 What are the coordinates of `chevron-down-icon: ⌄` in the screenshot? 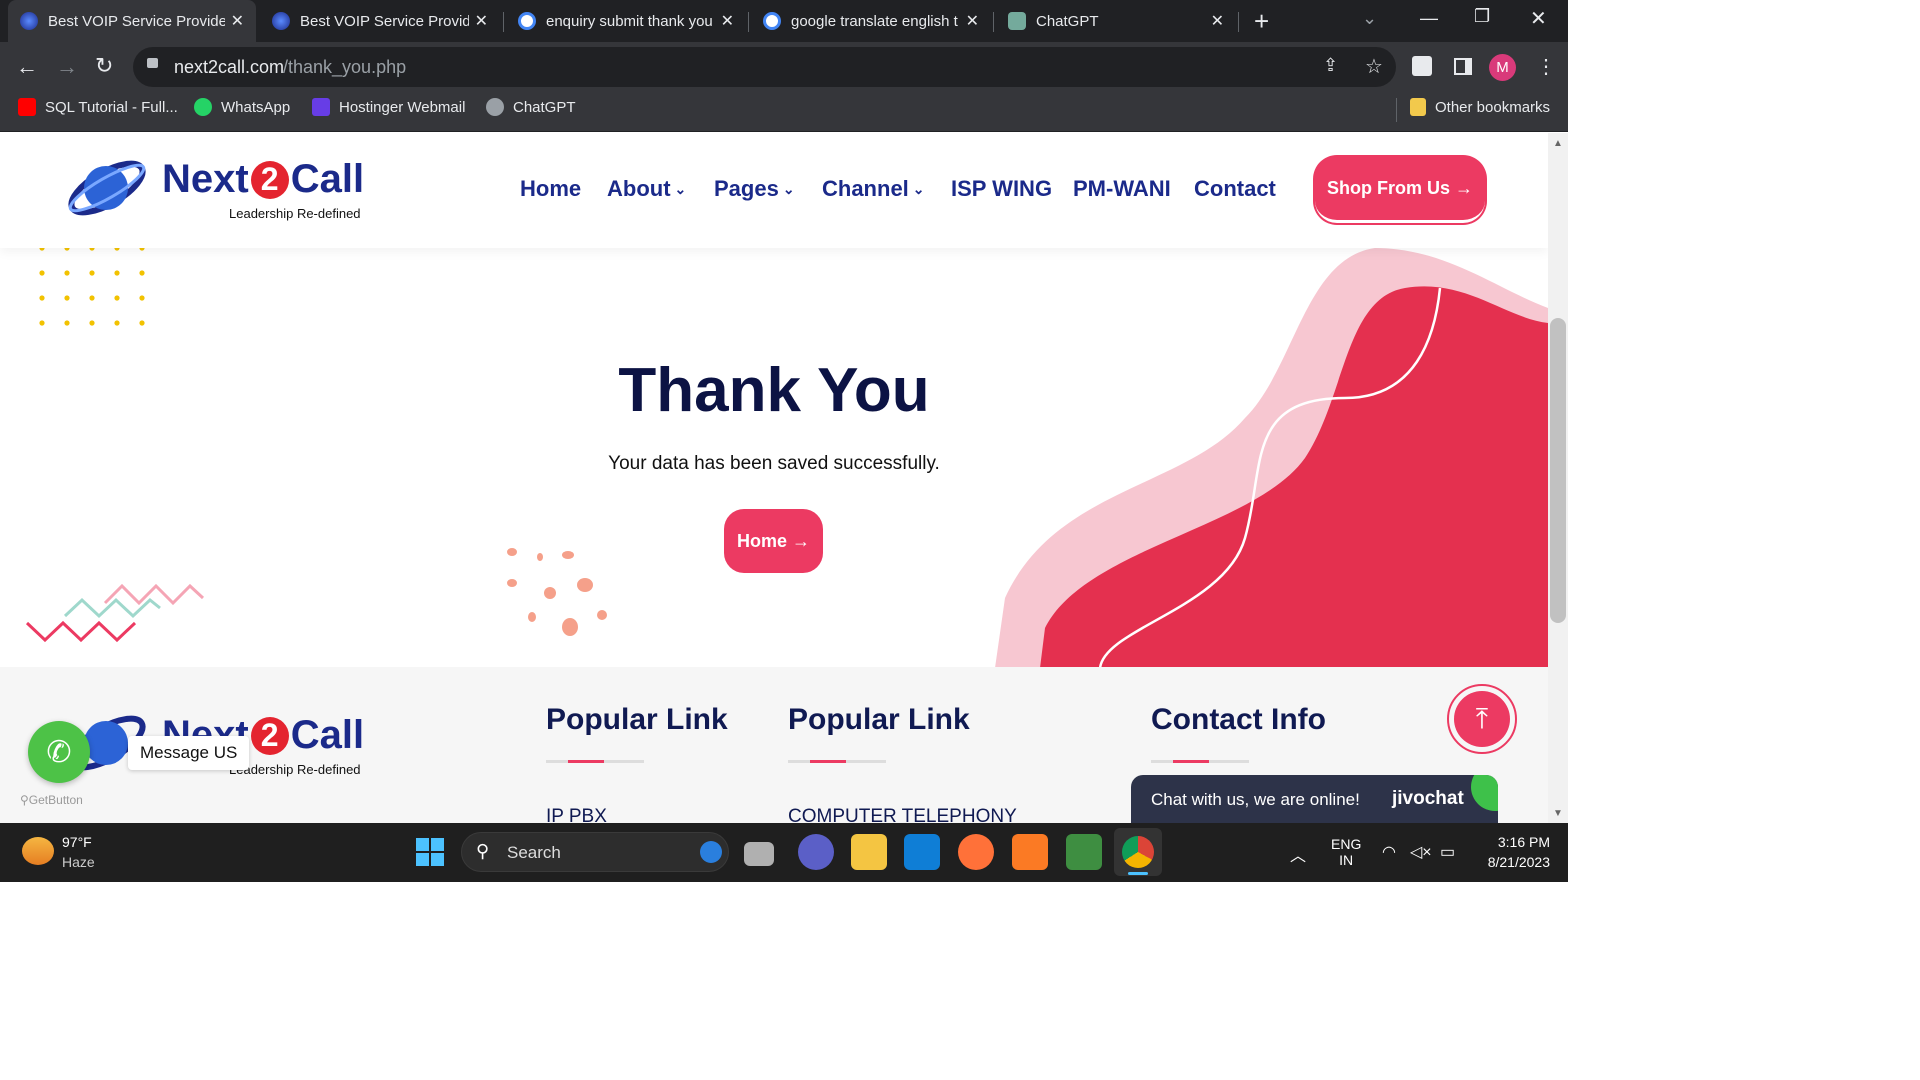 It's located at (918, 188).